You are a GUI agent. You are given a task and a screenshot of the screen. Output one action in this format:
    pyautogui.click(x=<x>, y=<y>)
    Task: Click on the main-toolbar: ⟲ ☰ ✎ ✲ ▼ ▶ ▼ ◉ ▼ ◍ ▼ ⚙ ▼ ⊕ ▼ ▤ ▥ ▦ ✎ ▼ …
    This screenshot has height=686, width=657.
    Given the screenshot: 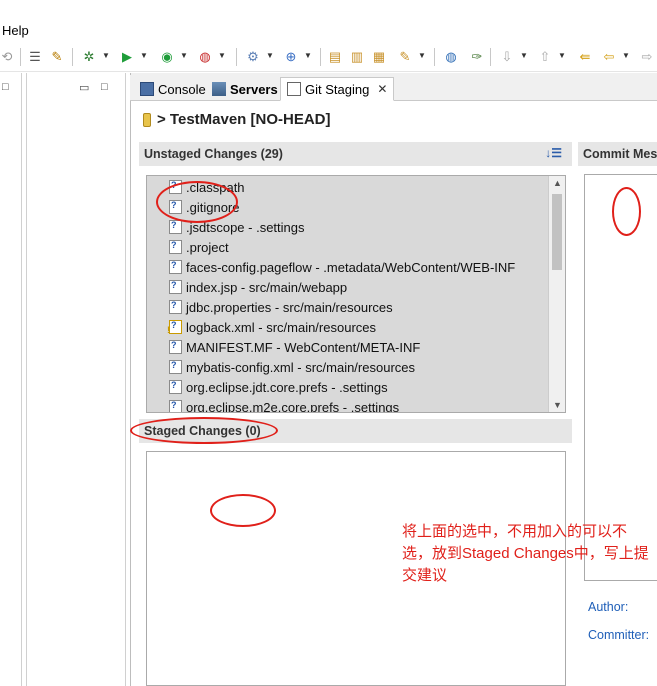 What is the action you would take?
    pyautogui.click(x=328, y=57)
    